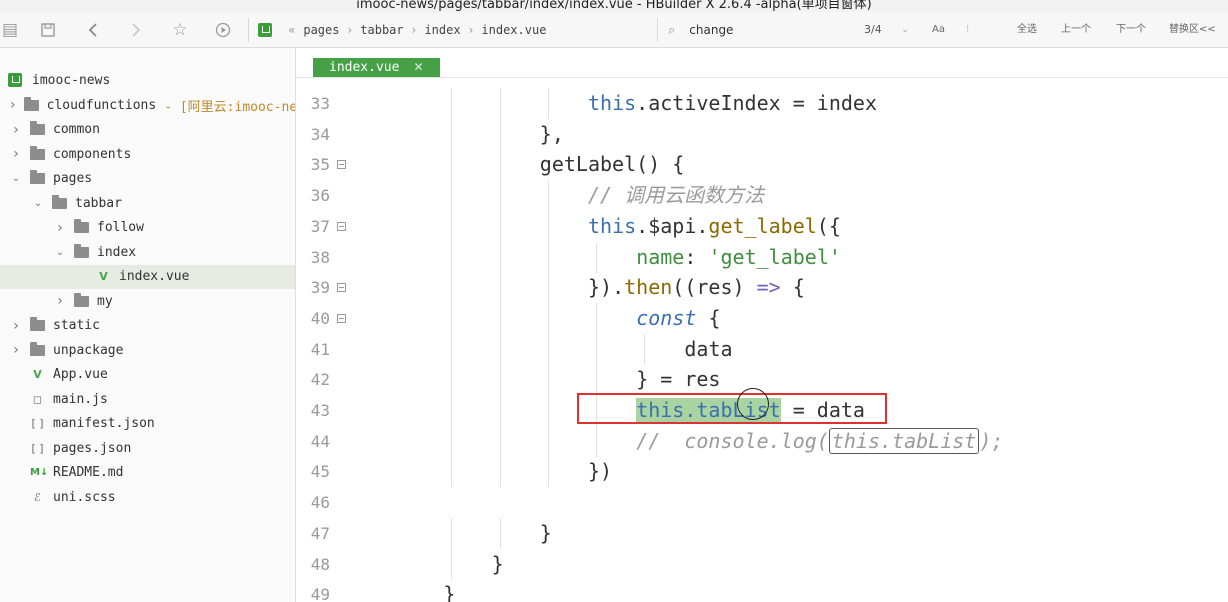 The width and height of the screenshot is (1228, 602). What do you see at coordinates (381, 30) in the screenshot?
I see `breadcrumb-item: tabbar` at bounding box center [381, 30].